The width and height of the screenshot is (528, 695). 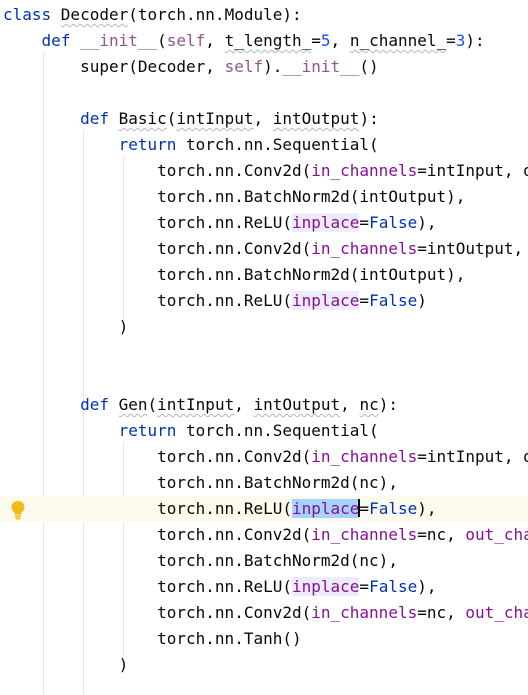 I want to click on code-token: Basic, so click(x=142, y=118).